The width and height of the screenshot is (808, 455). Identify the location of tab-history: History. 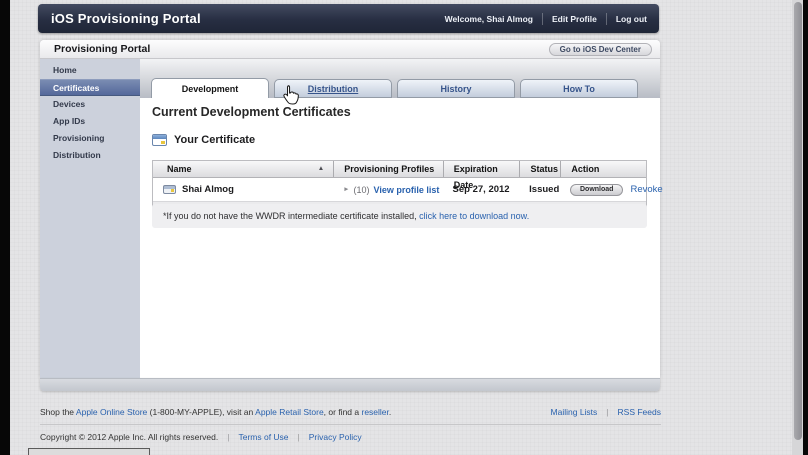
(456, 88).